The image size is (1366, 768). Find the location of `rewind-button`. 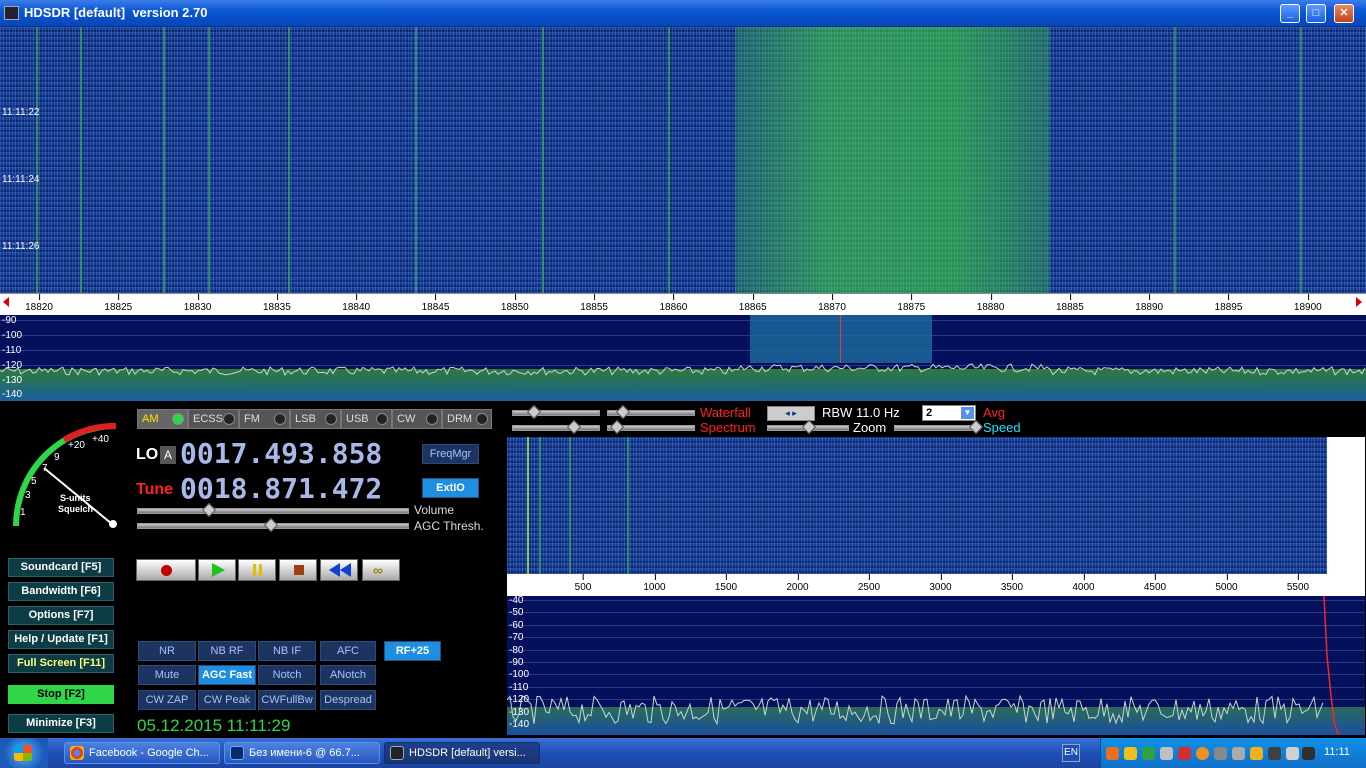

rewind-button is located at coordinates (339, 570).